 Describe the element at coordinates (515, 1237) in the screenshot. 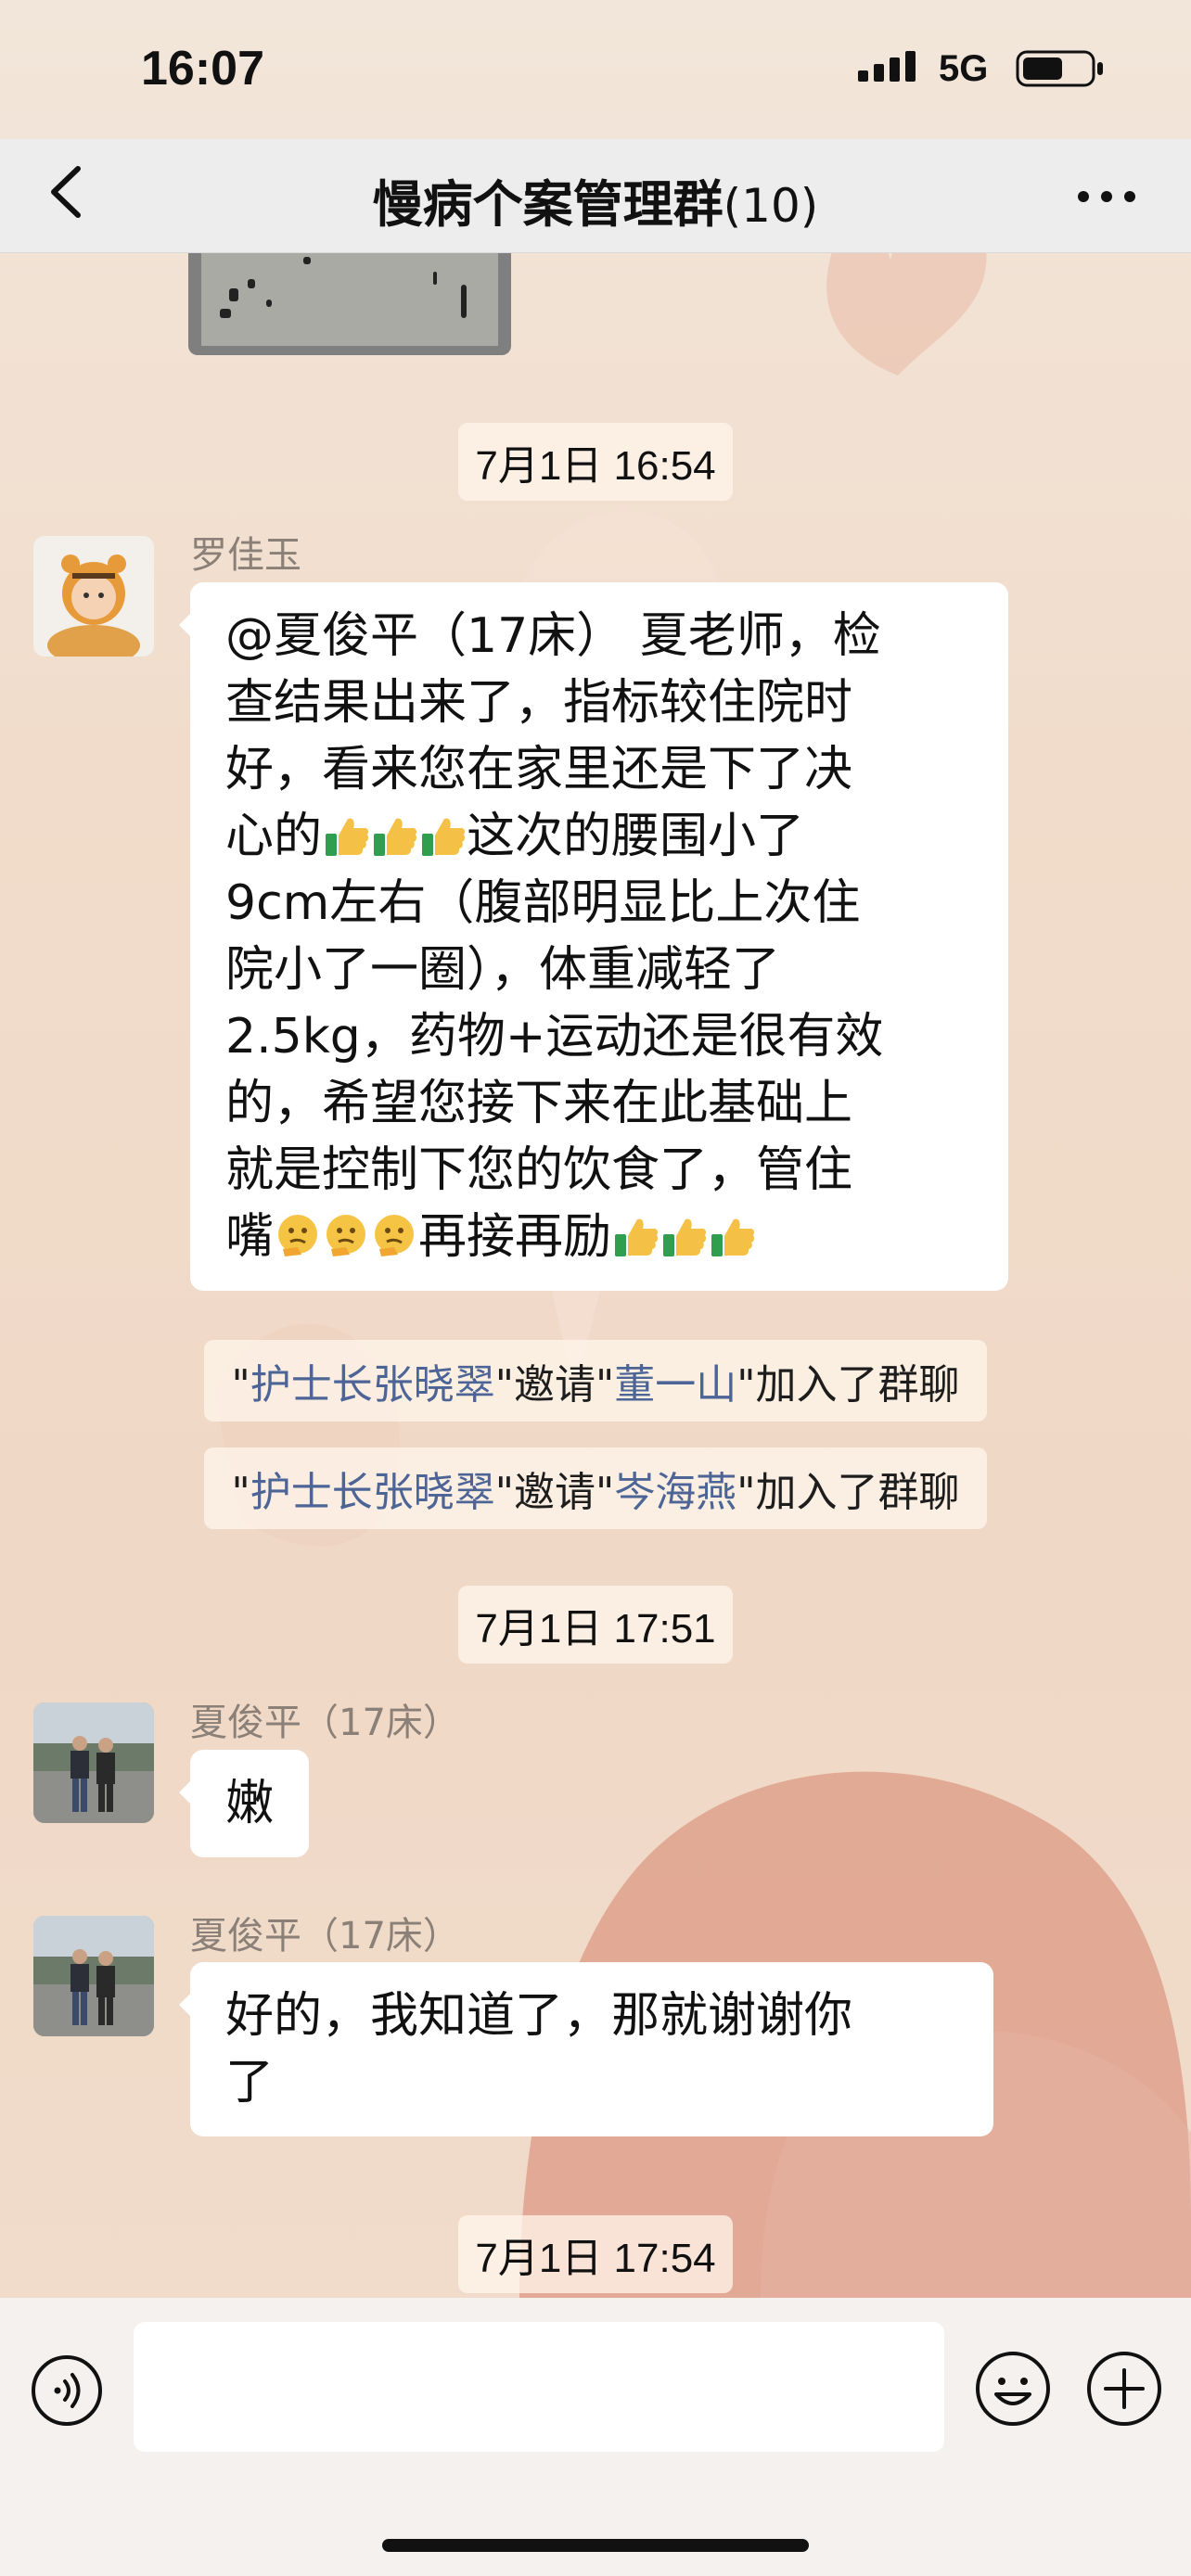

I see `message-line: 再接再励` at that location.